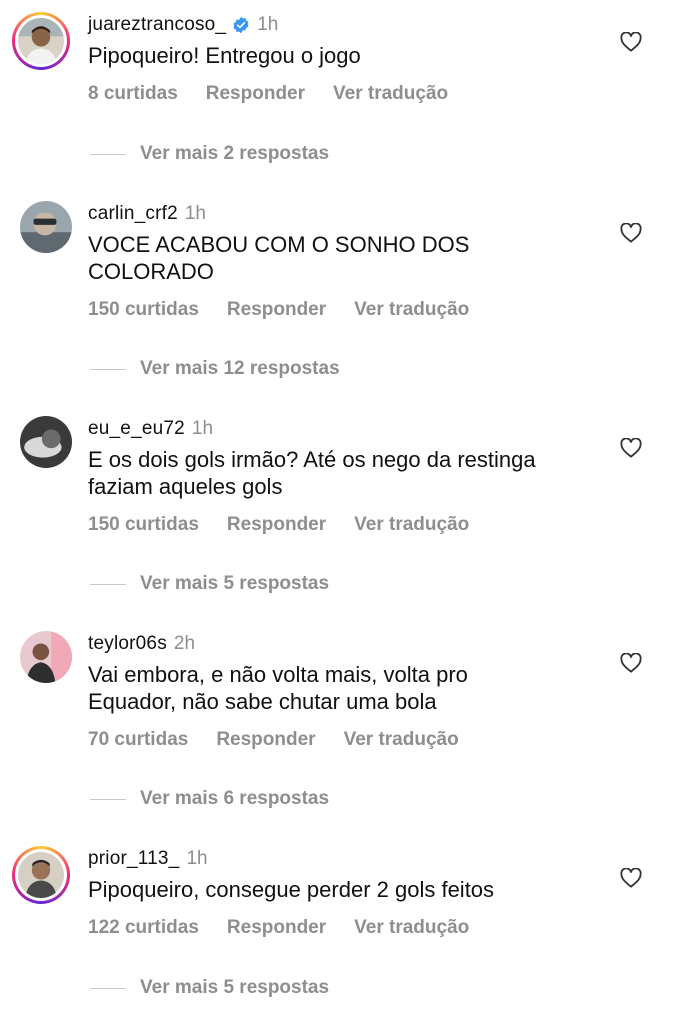 Image resolution: width=680 pixels, height=1024 pixels. I want to click on comment-text: VOCE ACABOU COM O SONHO DOS COLORADO, so click(279, 258).